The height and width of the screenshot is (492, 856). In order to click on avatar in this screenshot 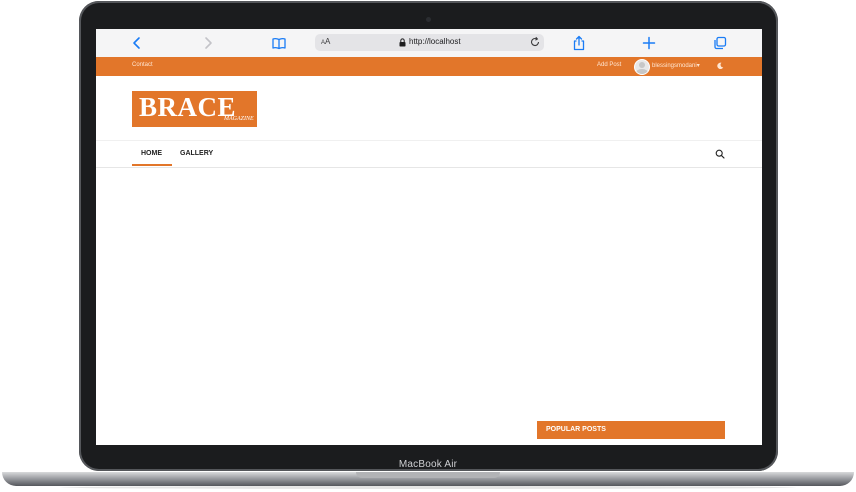, I will do `click(642, 67)`.